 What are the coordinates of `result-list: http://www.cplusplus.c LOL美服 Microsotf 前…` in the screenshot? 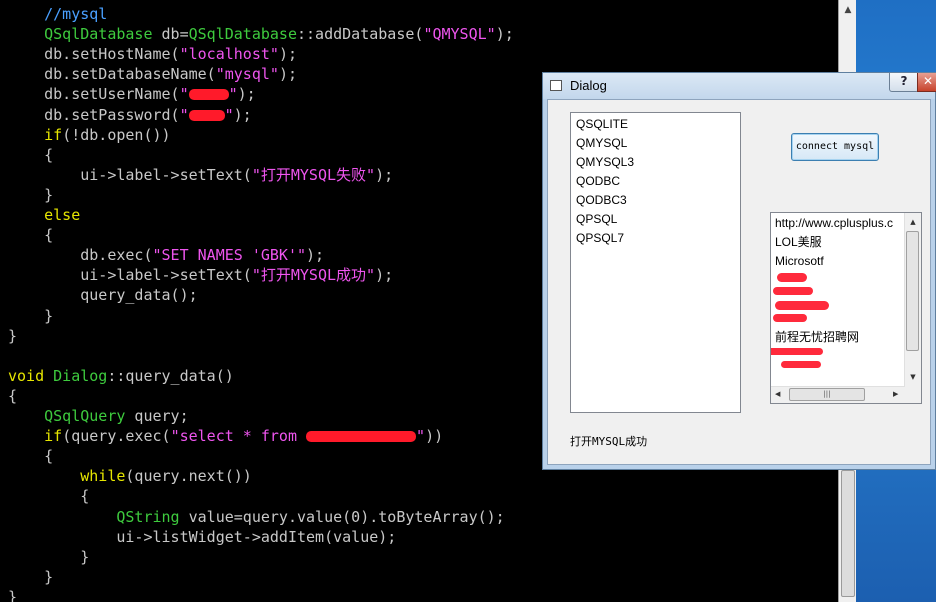 It's located at (846, 308).